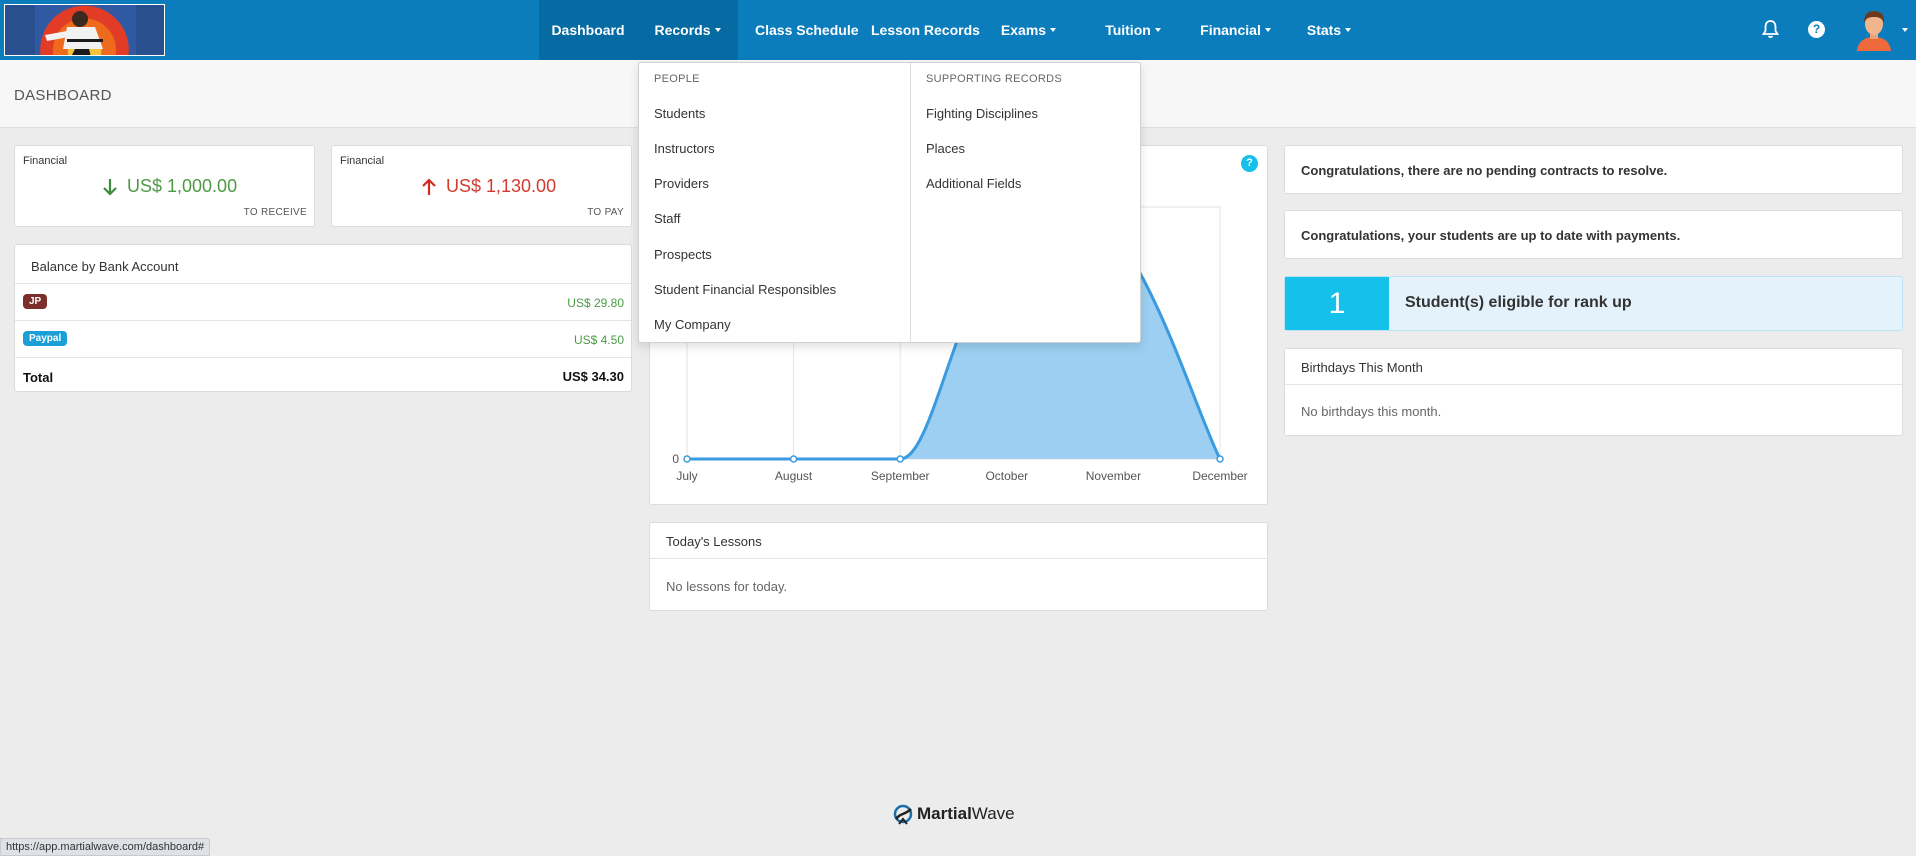 This screenshot has height=856, width=1916. What do you see at coordinates (958, 541) in the screenshot?
I see `lessons-title: Today's Lessons` at bounding box center [958, 541].